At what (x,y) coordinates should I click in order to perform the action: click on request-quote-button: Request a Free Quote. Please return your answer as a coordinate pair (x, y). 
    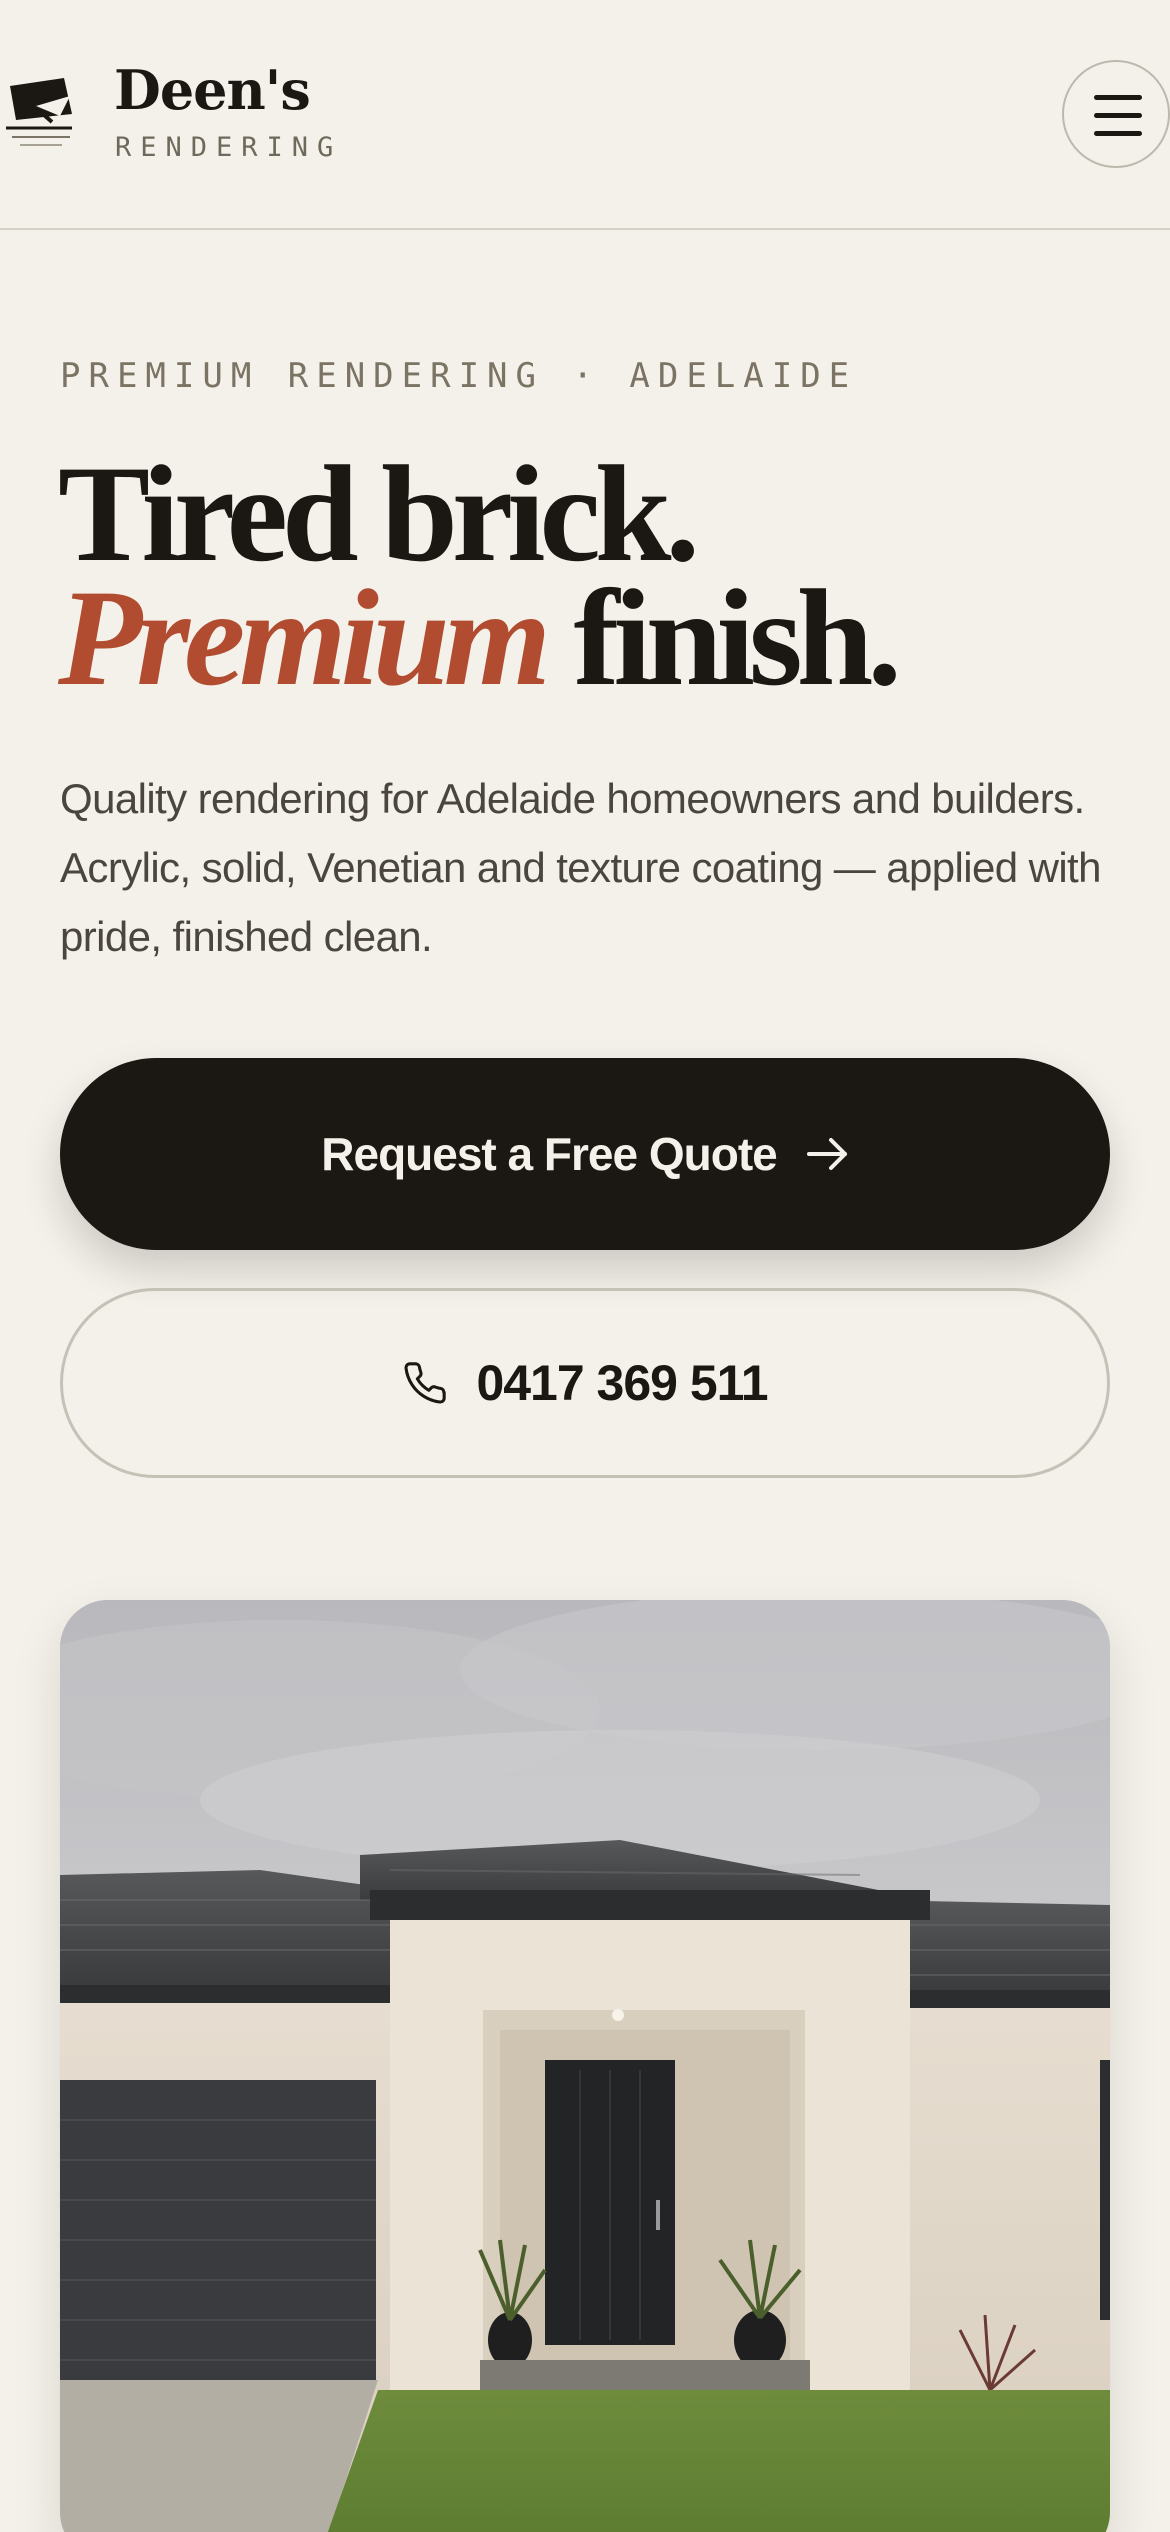
    Looking at the image, I should click on (585, 1154).